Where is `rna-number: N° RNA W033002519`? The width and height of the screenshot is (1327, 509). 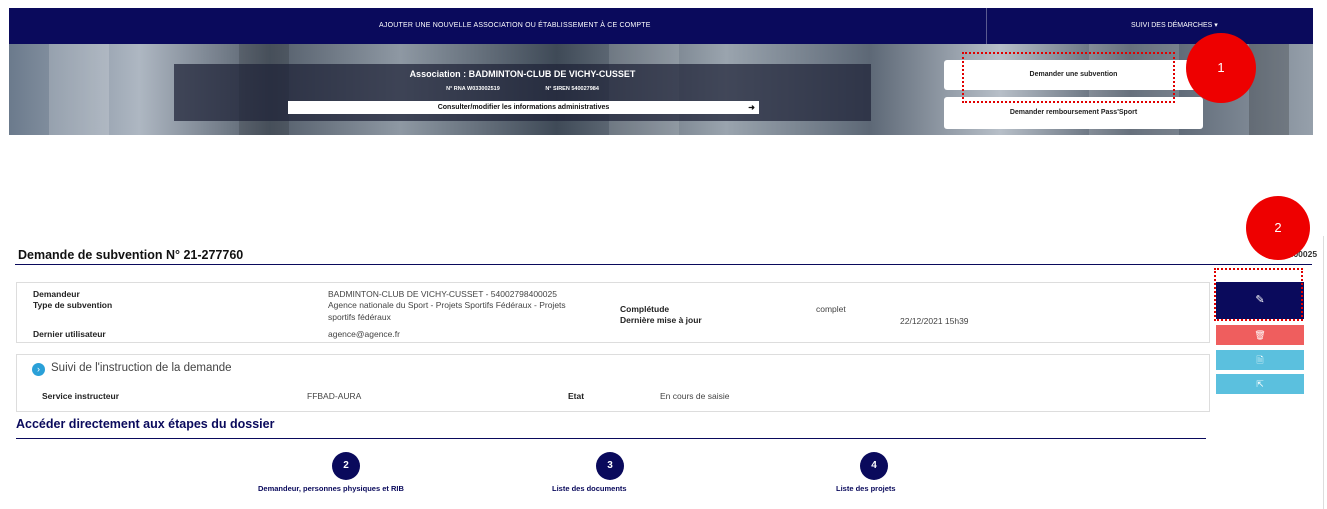 rna-number: N° RNA W033002519 is located at coordinates (473, 89).